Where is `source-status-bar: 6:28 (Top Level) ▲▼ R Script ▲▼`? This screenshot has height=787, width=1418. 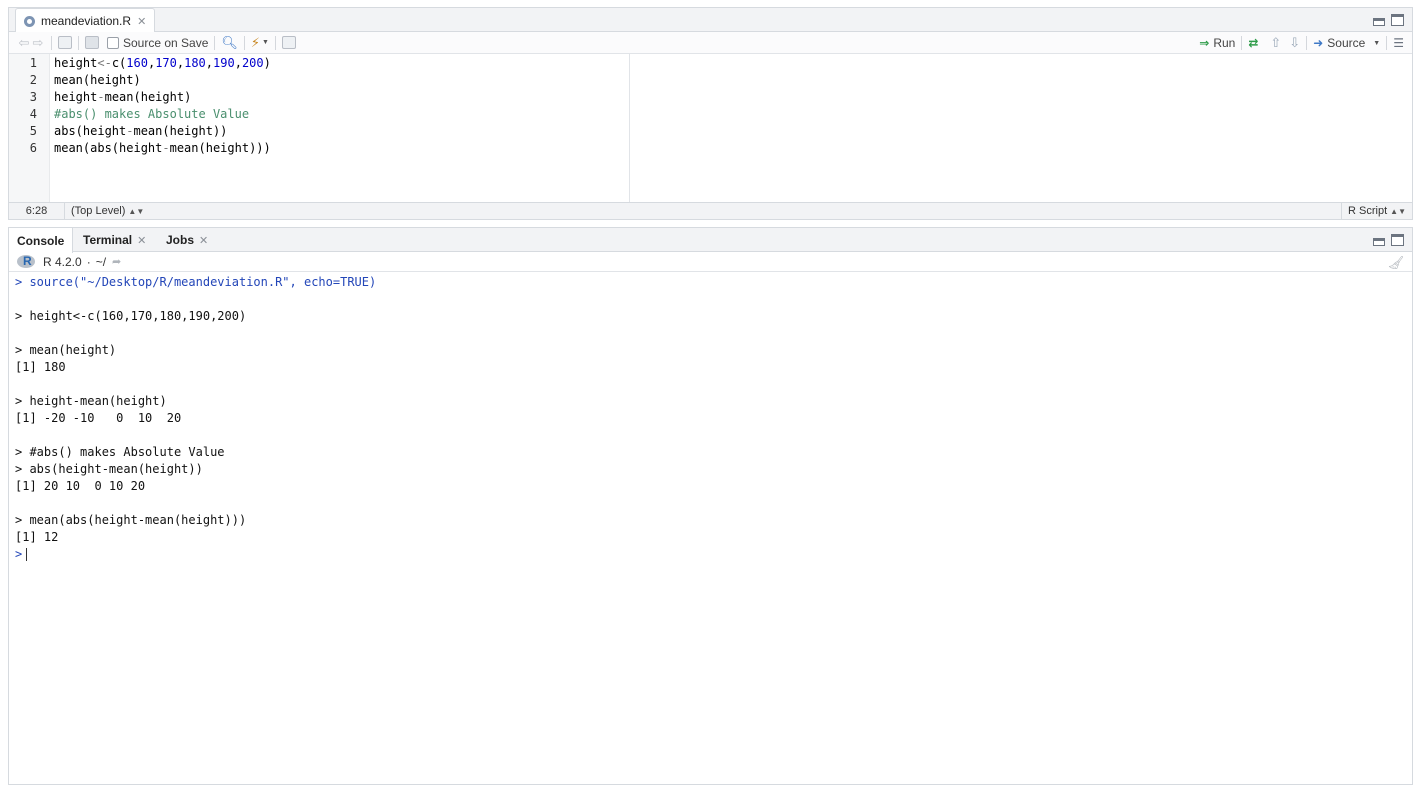
source-status-bar: 6:28 (Top Level) ▲▼ R Script ▲▼ is located at coordinates (710, 210).